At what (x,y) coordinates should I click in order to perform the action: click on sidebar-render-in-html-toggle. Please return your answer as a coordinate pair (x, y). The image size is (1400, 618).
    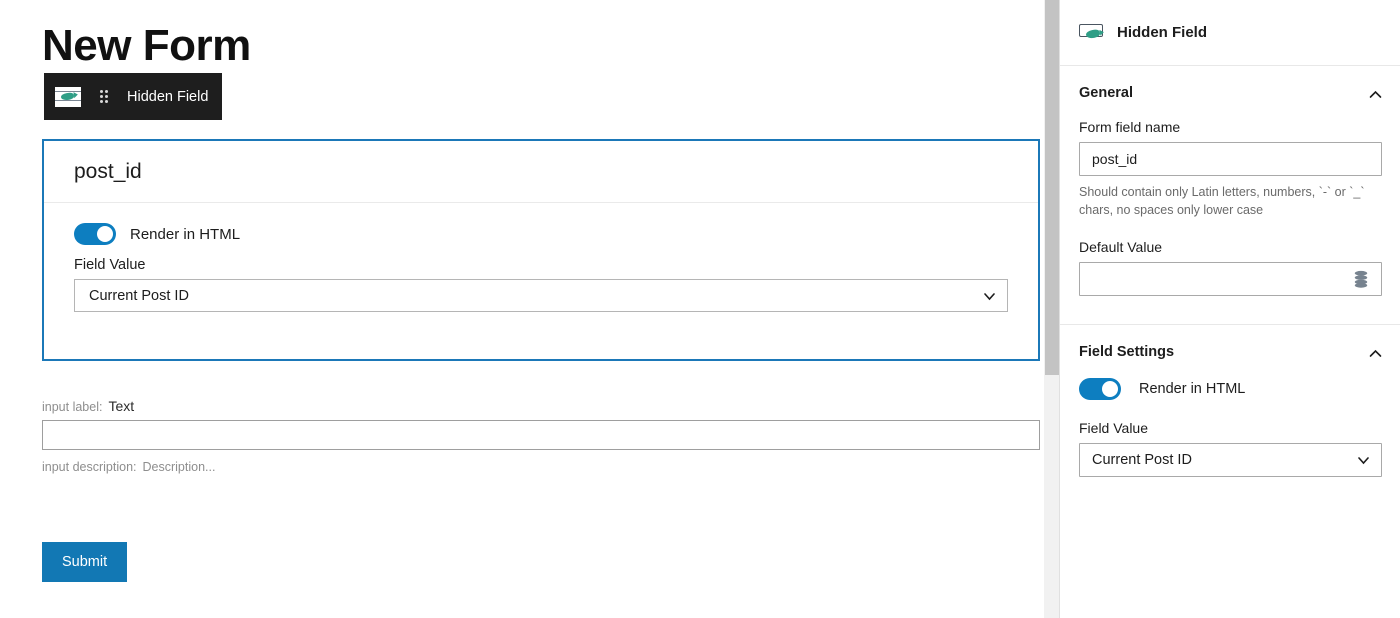
    Looking at the image, I should click on (1100, 389).